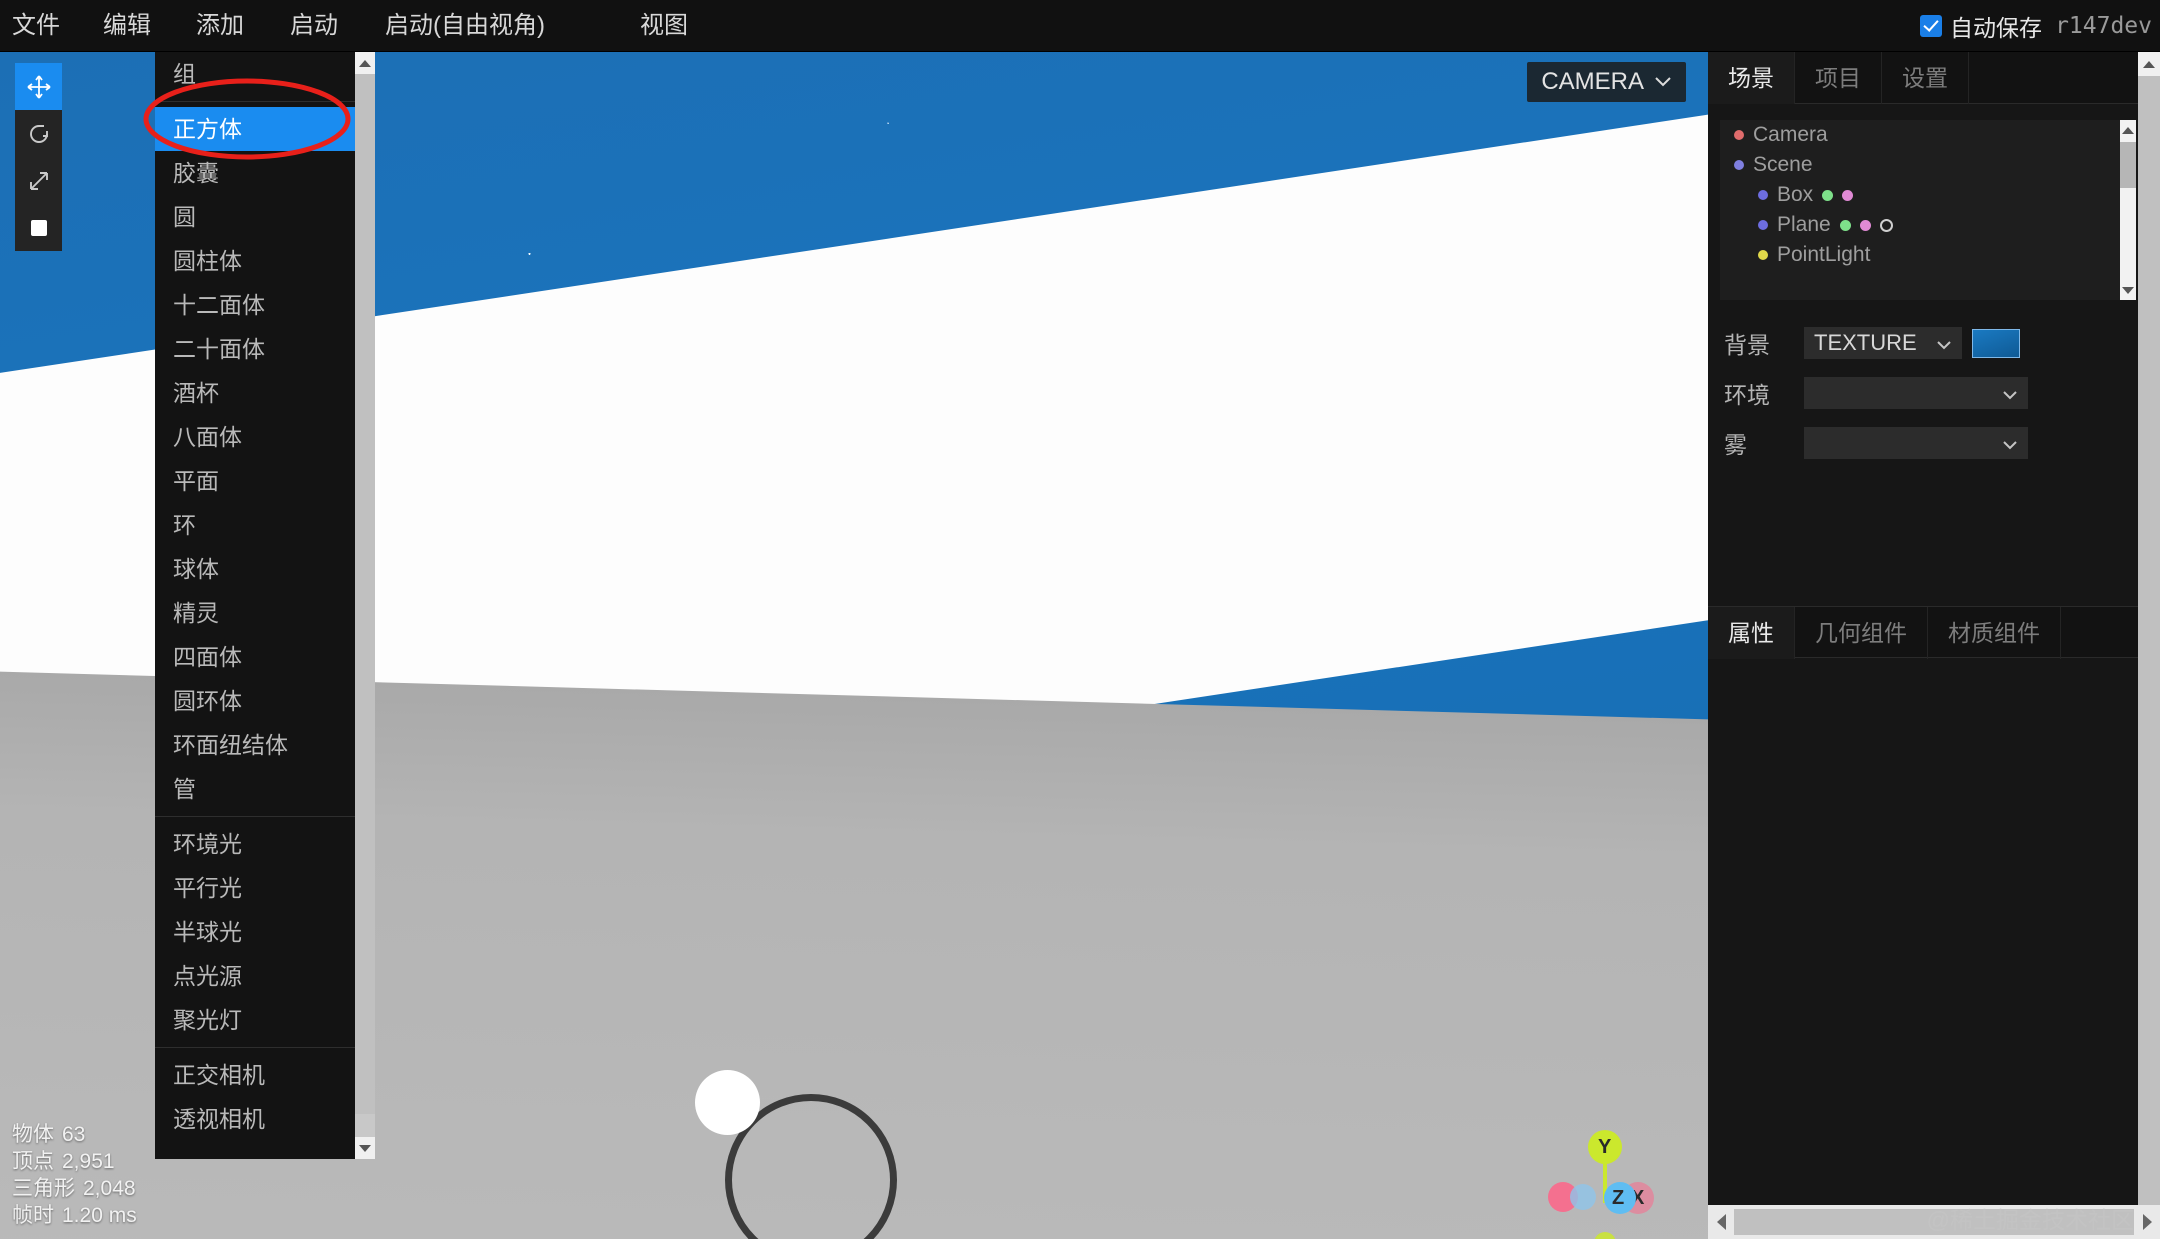 Image resolution: width=2160 pixels, height=1239 pixels. What do you see at coordinates (38, 180) in the screenshot?
I see `scale-tool-button` at bounding box center [38, 180].